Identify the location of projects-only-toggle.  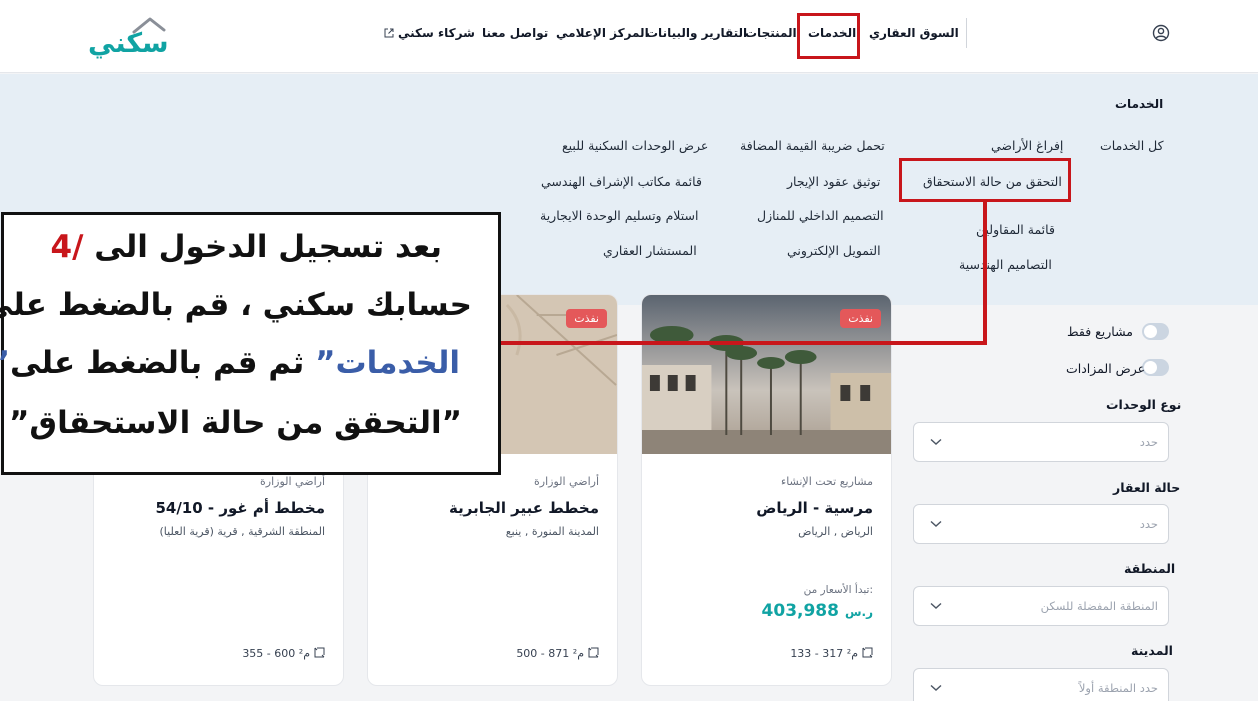
(1155, 331).